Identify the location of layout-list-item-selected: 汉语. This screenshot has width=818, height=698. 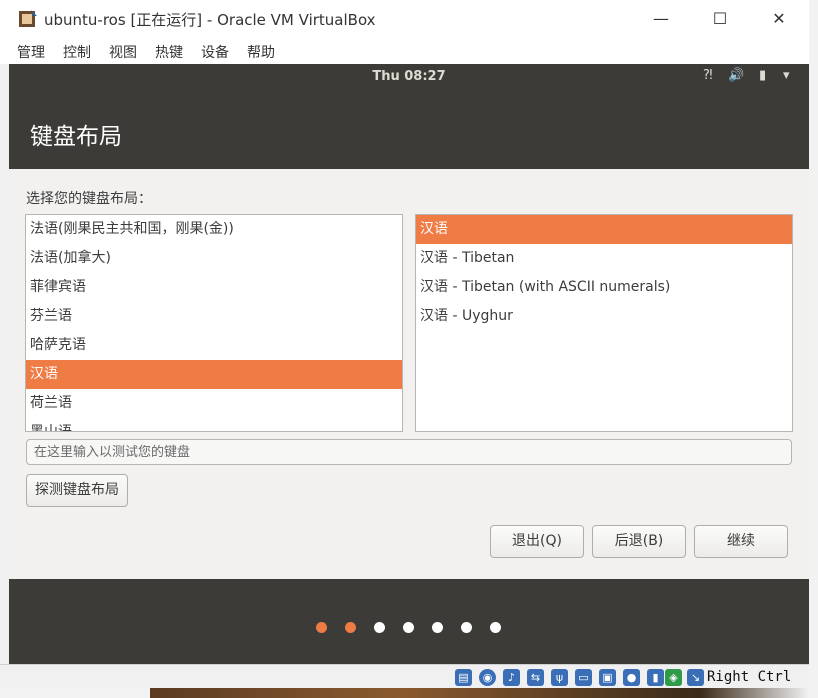
(214, 374).